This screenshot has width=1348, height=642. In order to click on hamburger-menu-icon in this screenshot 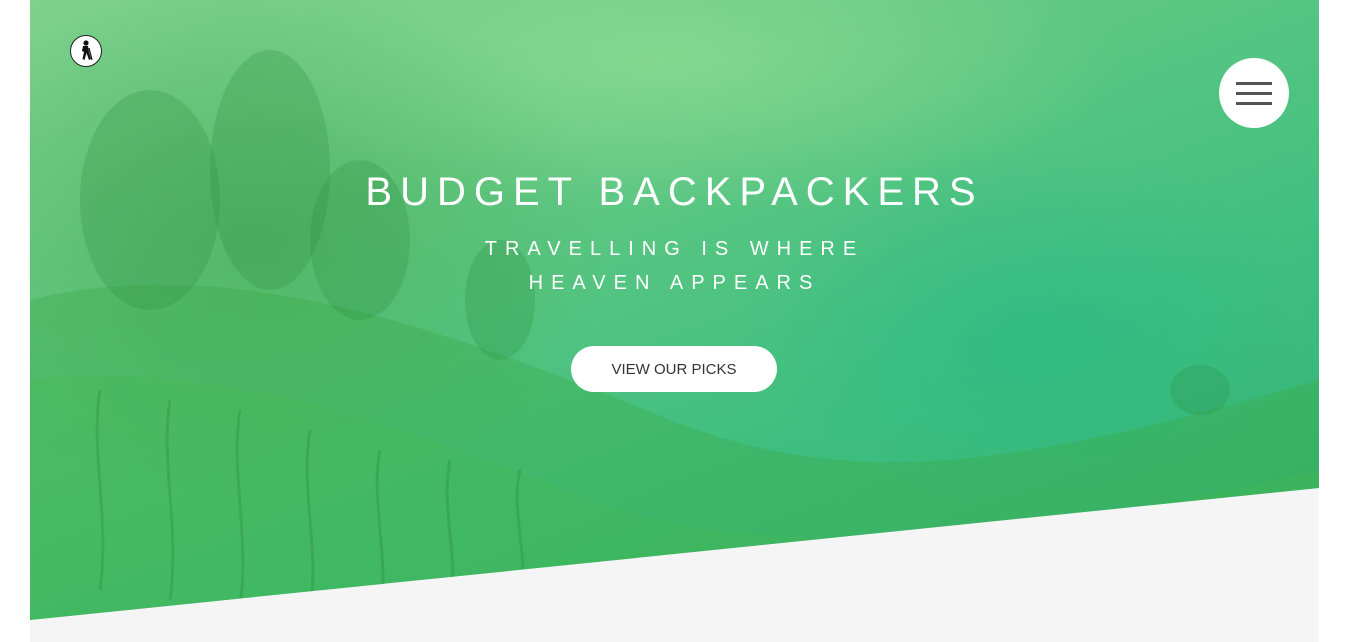, I will do `click(1254, 83)`.